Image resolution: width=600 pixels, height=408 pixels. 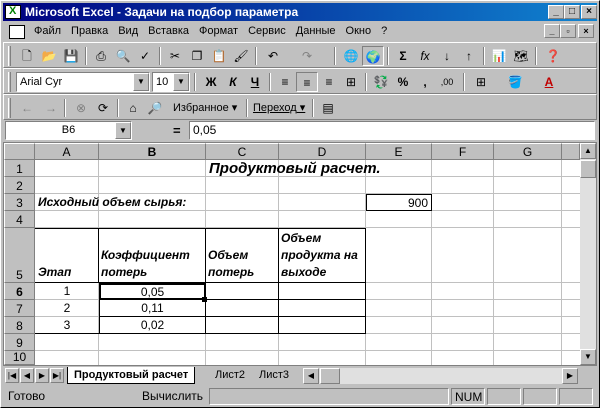 I want to click on menu-view: Вид, so click(x=128, y=31).